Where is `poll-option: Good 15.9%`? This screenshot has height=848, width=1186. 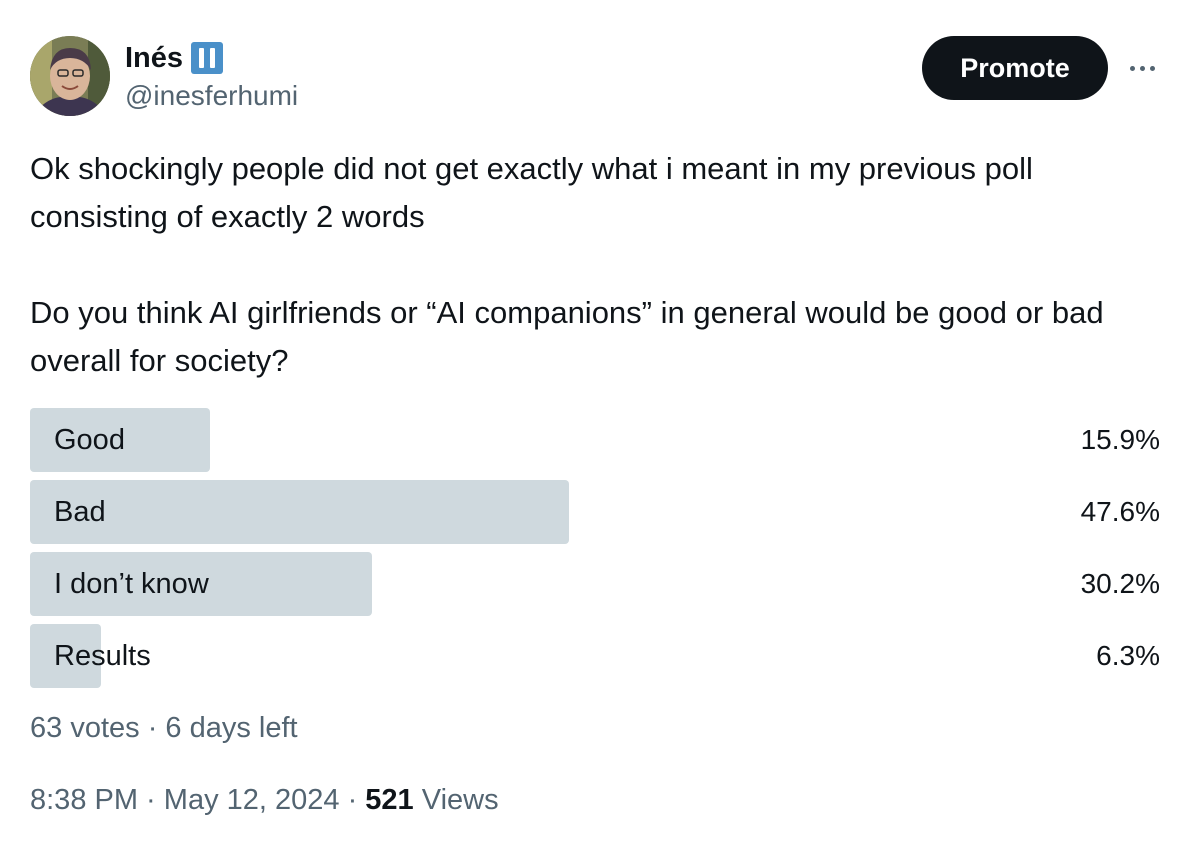 poll-option: Good 15.9% is located at coordinates (595, 440).